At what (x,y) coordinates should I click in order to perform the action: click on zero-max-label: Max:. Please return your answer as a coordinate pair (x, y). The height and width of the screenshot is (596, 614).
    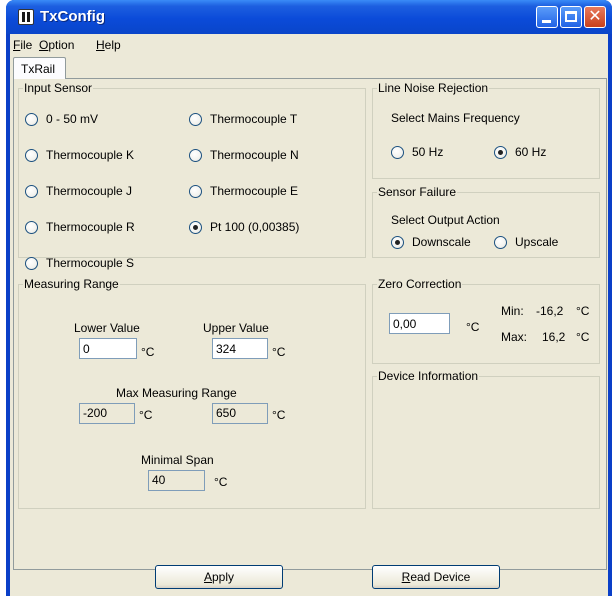
    Looking at the image, I should click on (514, 337).